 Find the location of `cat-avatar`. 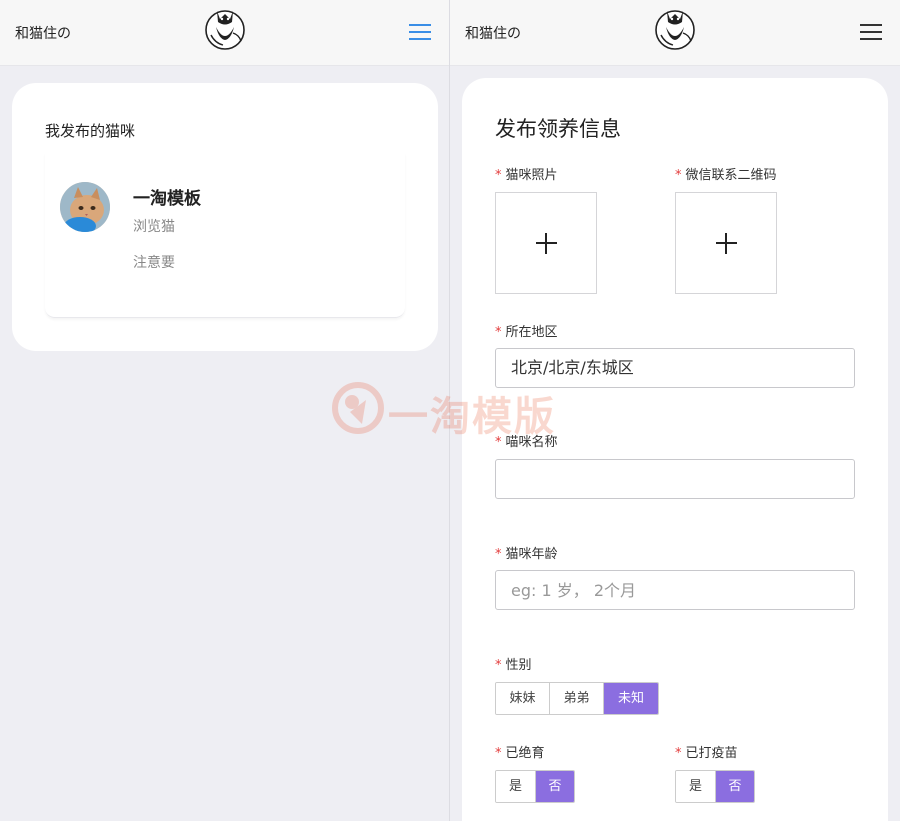

cat-avatar is located at coordinates (85, 207).